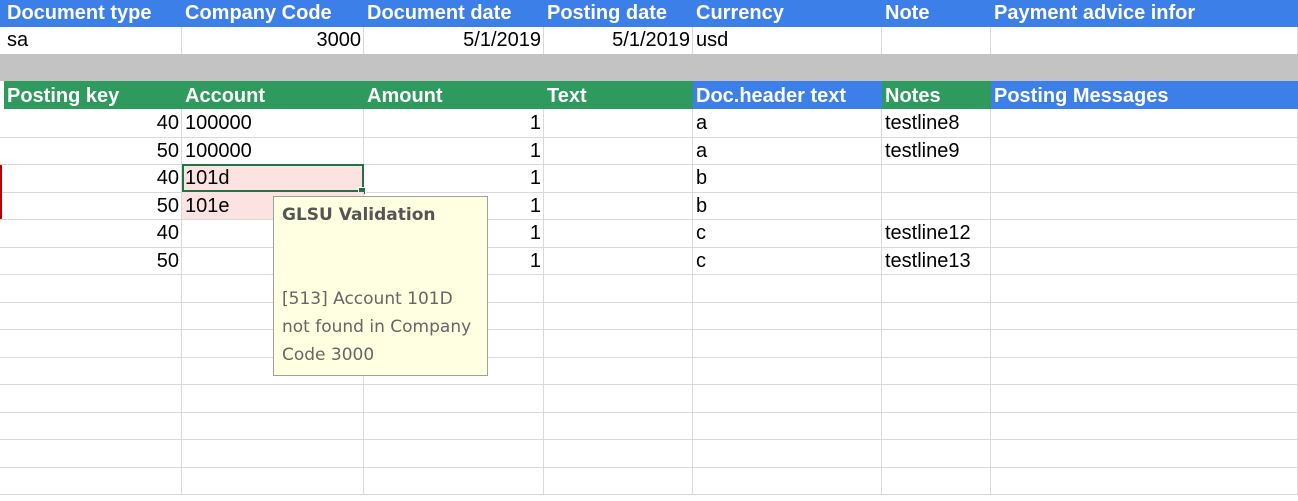 This screenshot has width=1298, height=501. Describe the element at coordinates (93, 95) in the screenshot. I see `col-header-posting-key: Posting key` at that location.